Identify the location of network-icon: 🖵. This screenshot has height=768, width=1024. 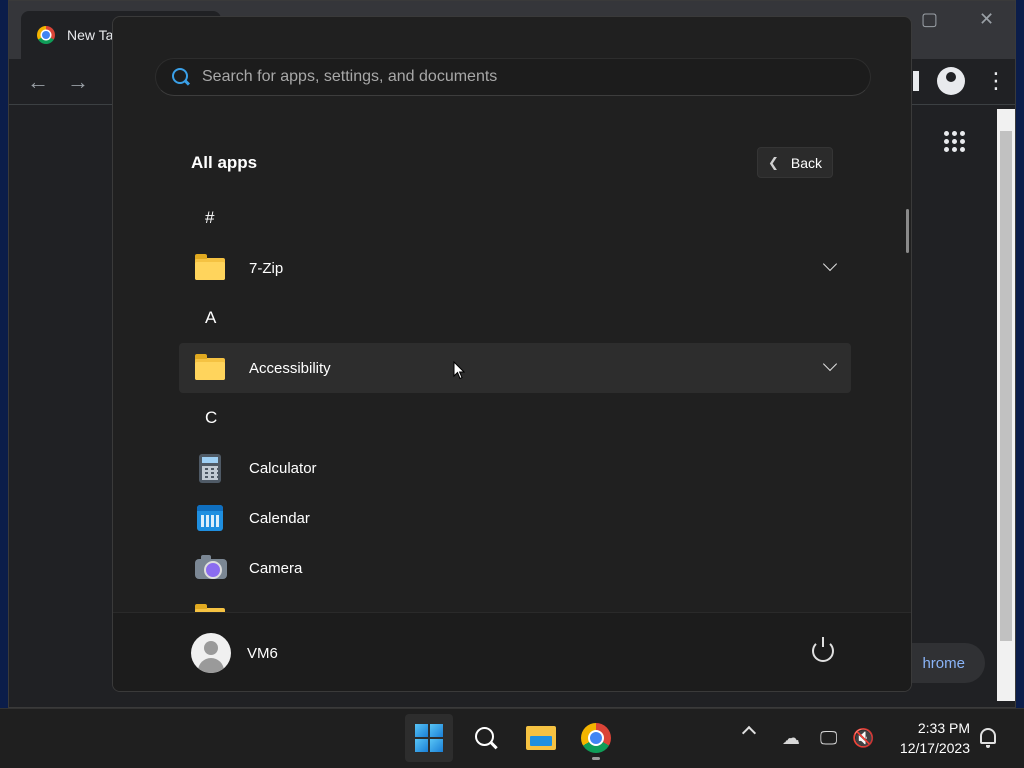
(828, 738).